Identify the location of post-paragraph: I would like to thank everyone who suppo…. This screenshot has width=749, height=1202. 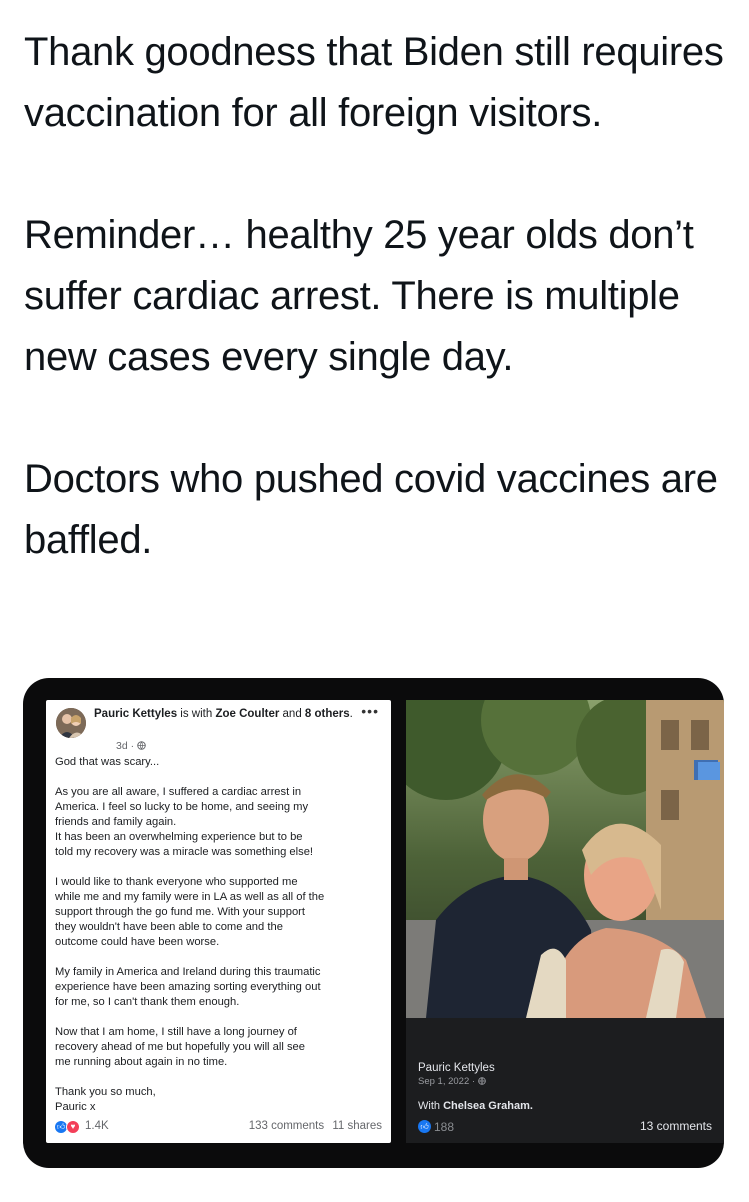
(190, 912).